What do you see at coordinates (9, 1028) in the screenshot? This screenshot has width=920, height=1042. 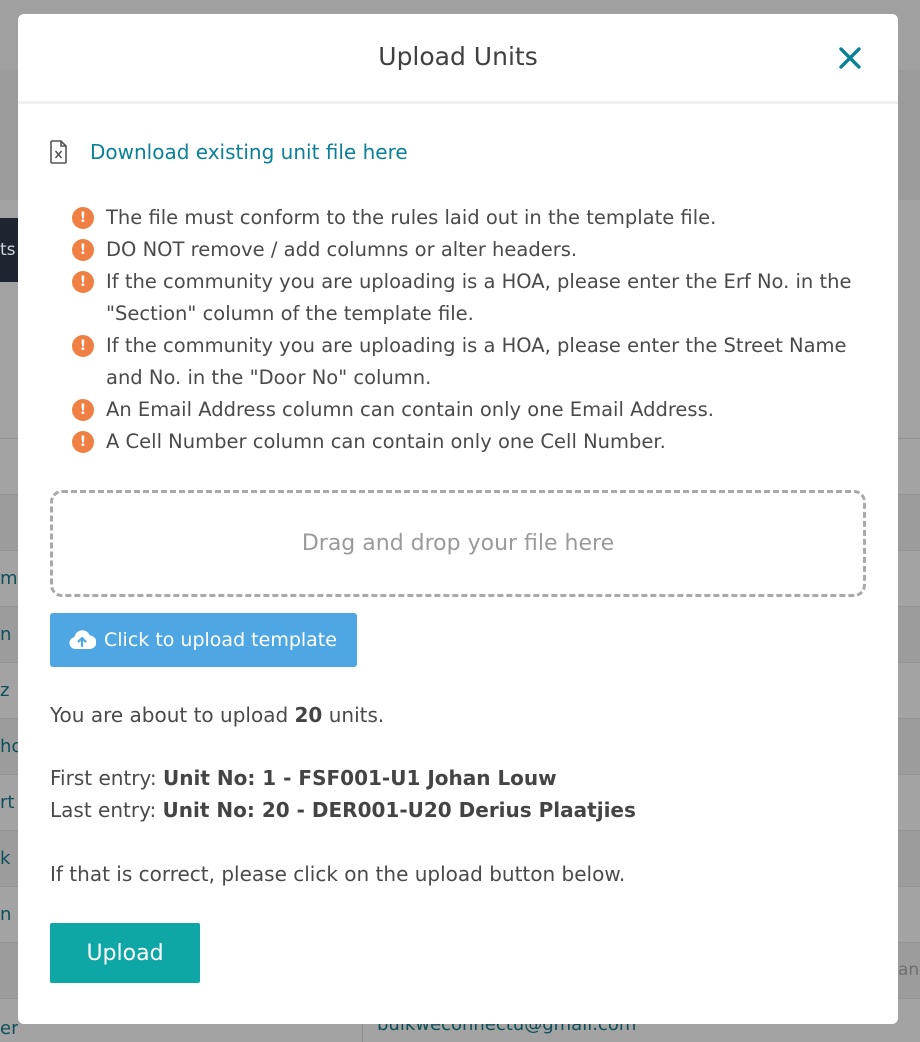 I see `background-cell: er` at bounding box center [9, 1028].